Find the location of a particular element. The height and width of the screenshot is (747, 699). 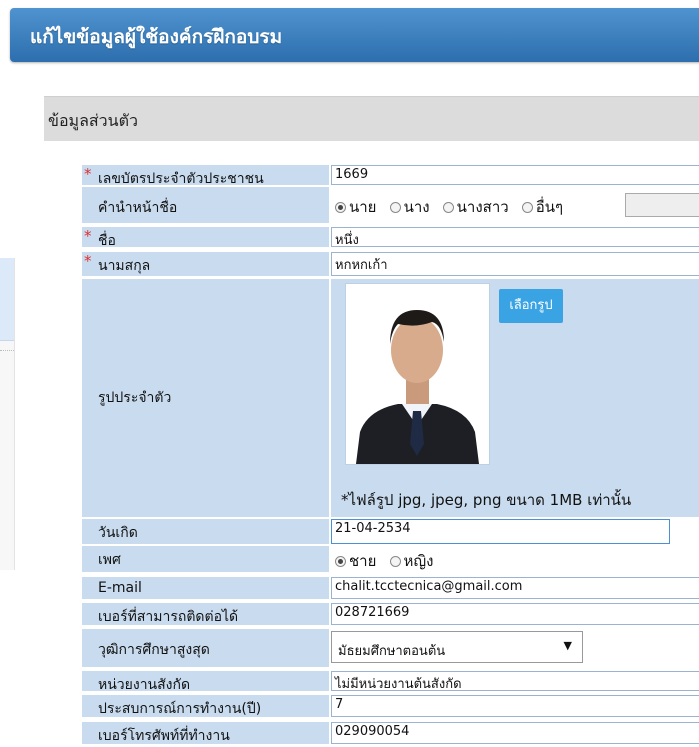

row-work-phone: เบอร์โทรศัพท์ที่ทำงาน 029090054 is located at coordinates (390, 733).